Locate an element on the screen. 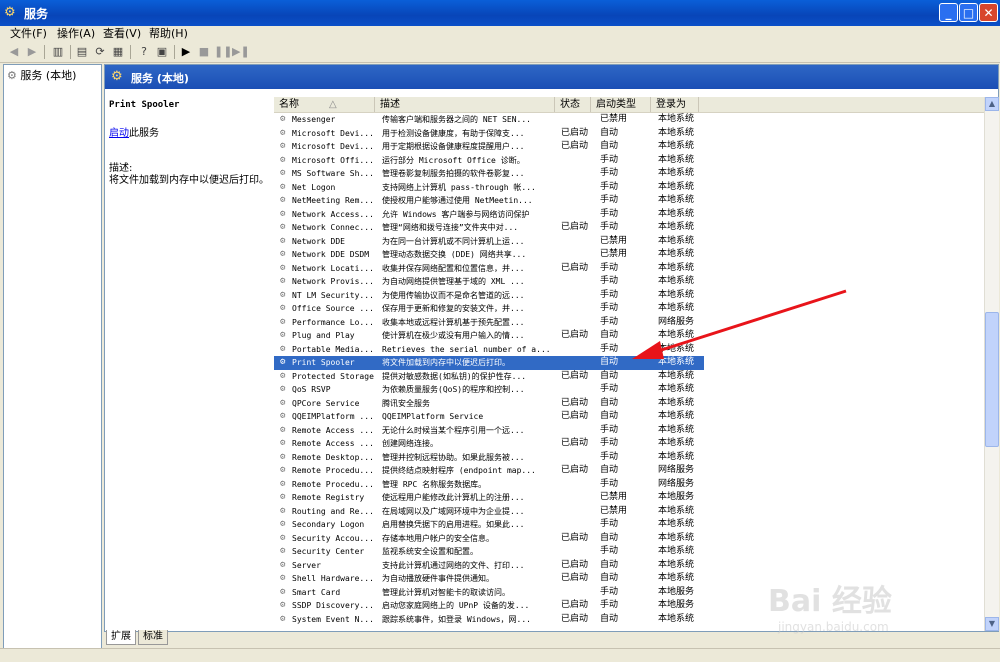  start-service-link: 启动 is located at coordinates (119, 133).